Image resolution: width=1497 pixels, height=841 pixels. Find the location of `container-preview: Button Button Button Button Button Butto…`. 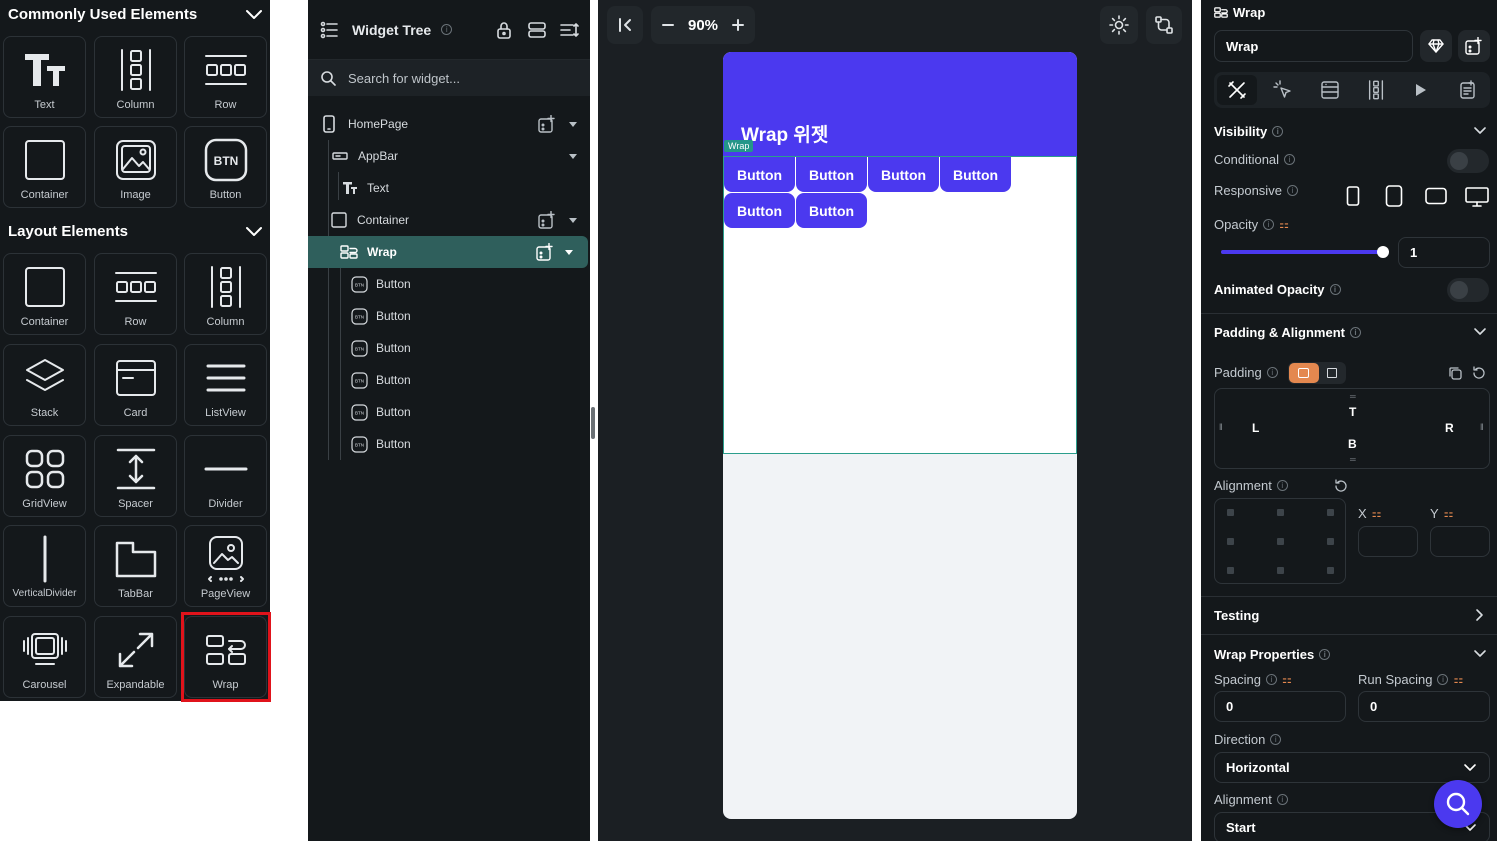

container-preview: Button Button Button Button Button Butto… is located at coordinates (900, 305).